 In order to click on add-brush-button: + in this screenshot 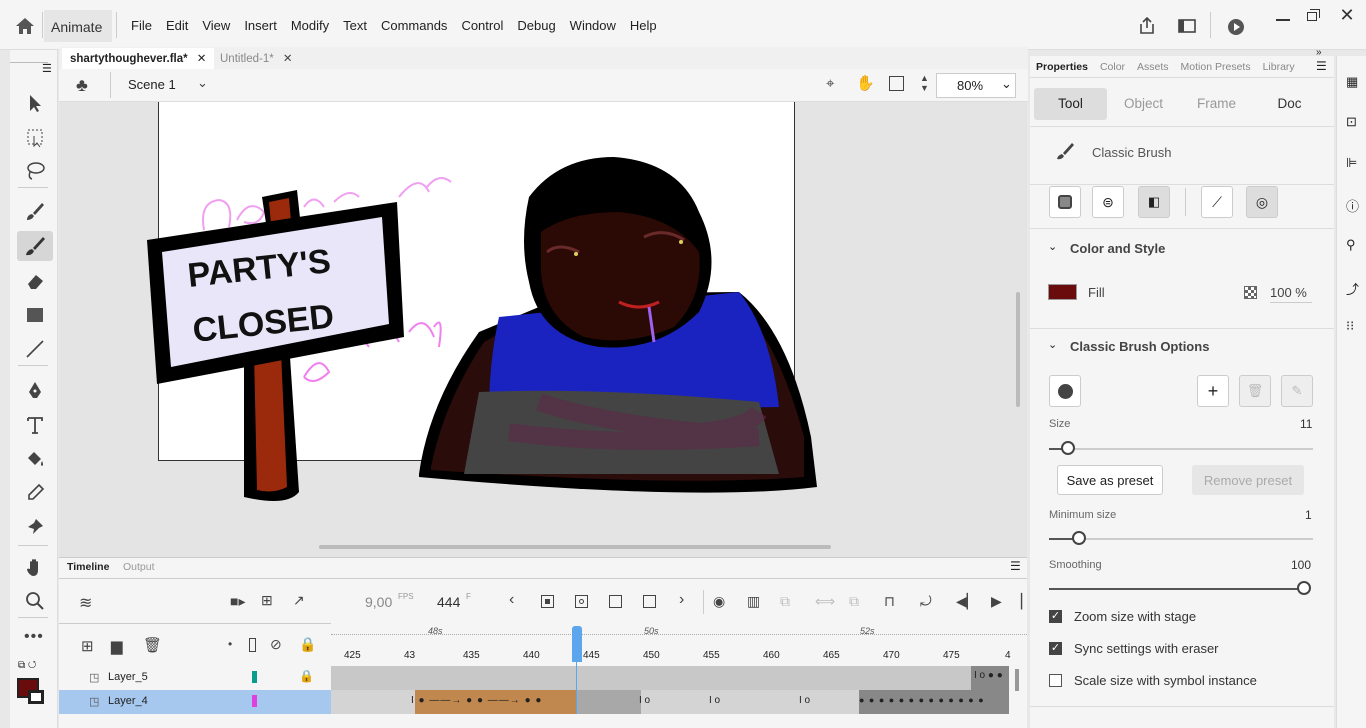, I will do `click(1213, 391)`.